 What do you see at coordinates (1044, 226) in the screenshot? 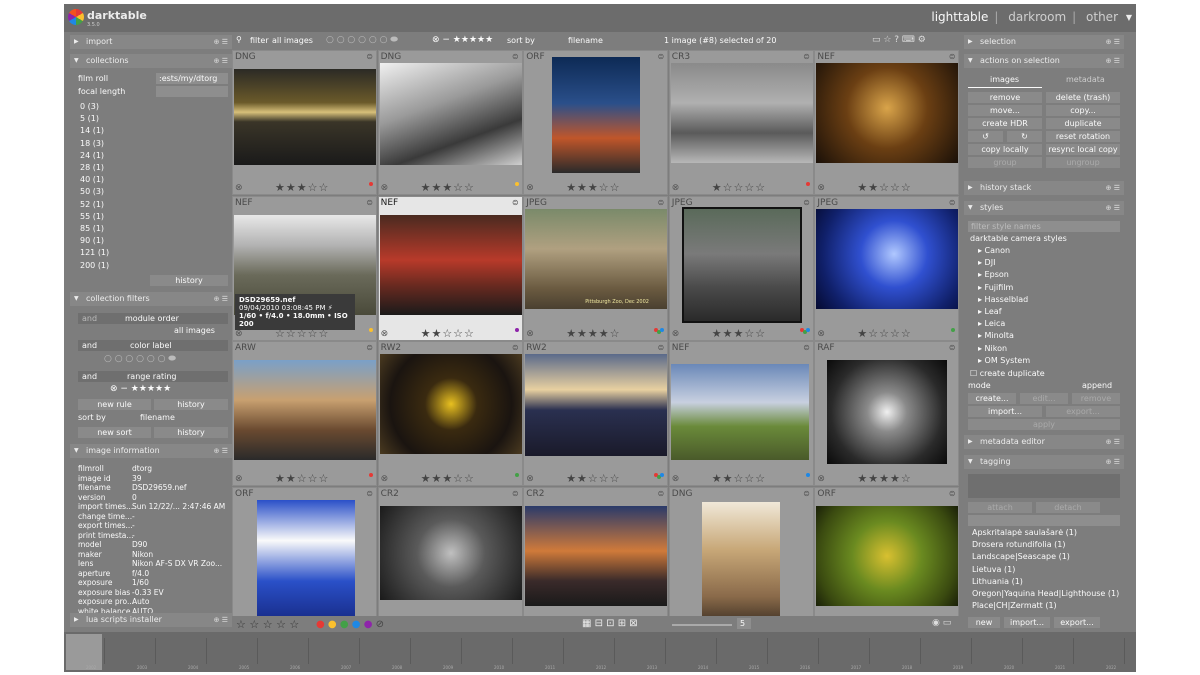
I see `filter-style-names-input: filter style names` at bounding box center [1044, 226].